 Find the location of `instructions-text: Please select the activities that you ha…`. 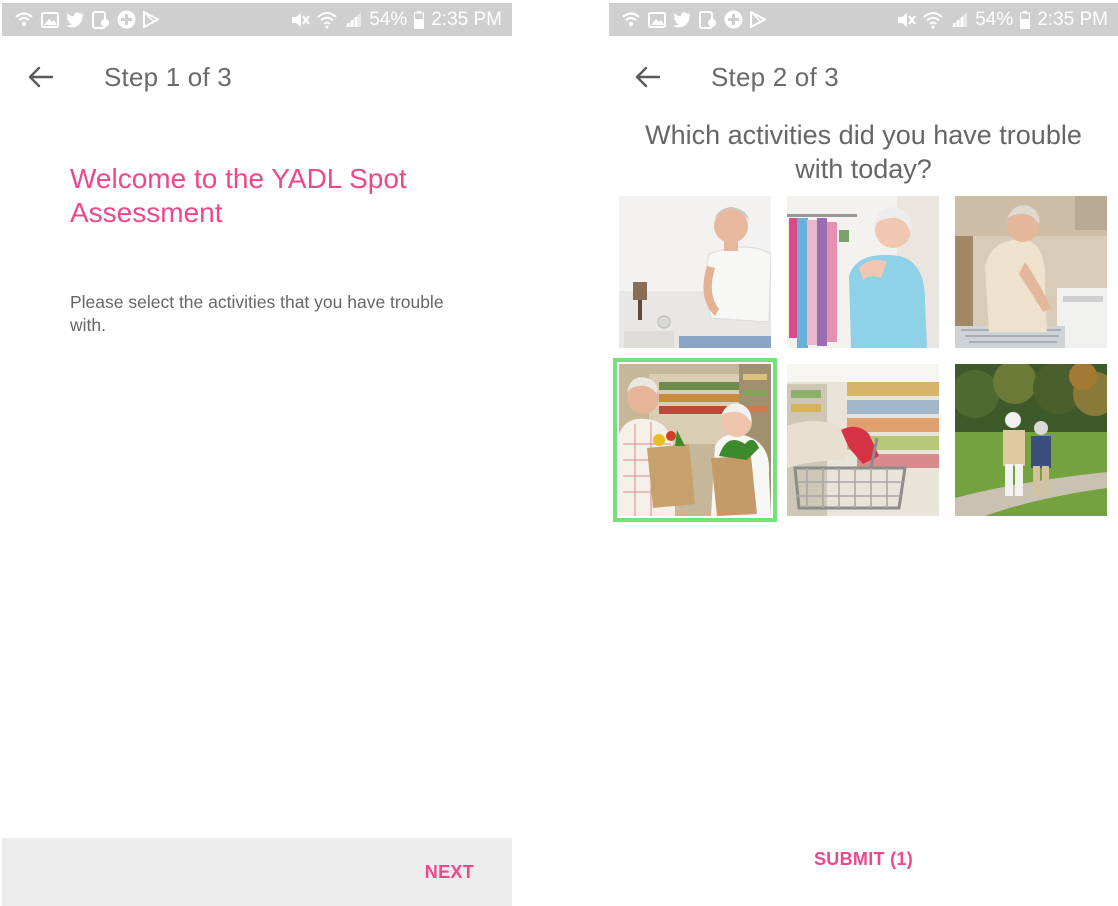

instructions-text: Please select the activities that you ha… is located at coordinates (257, 313).